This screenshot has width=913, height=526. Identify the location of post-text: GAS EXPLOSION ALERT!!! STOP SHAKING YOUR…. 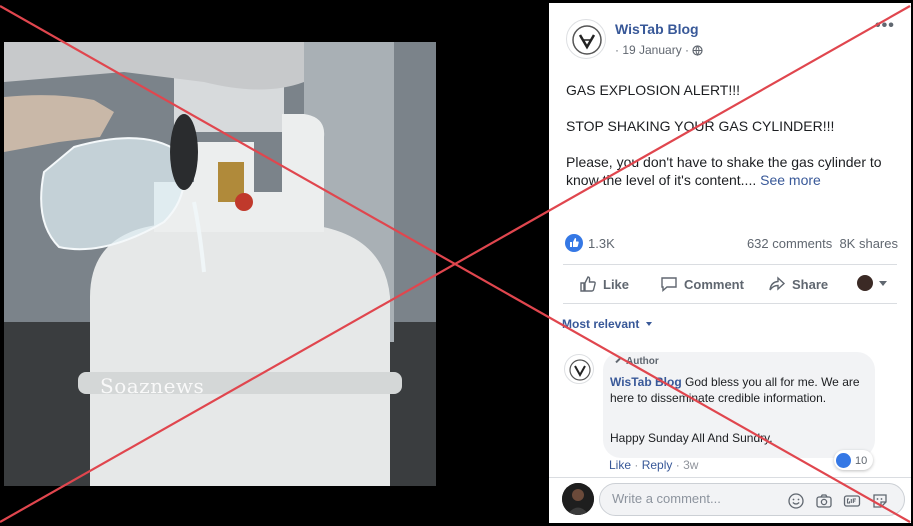
(731, 144).